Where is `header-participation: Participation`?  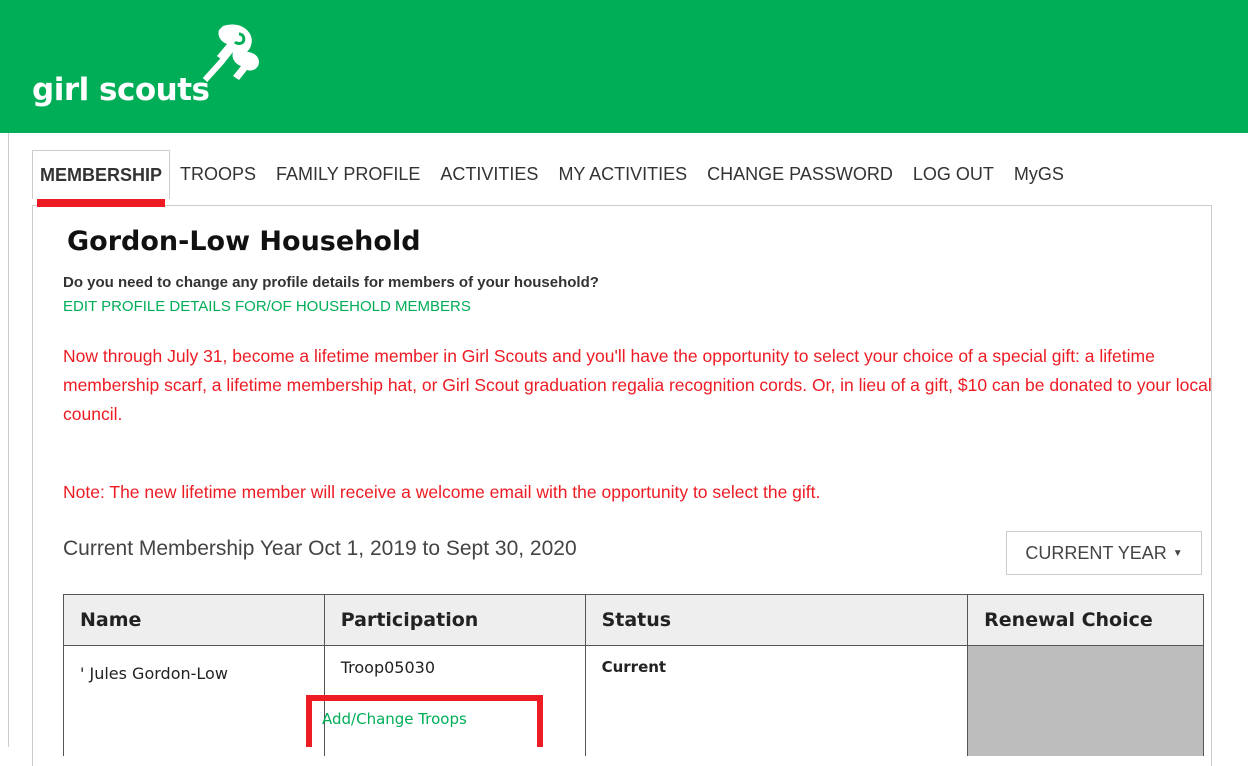
header-participation: Participation is located at coordinates (454, 620).